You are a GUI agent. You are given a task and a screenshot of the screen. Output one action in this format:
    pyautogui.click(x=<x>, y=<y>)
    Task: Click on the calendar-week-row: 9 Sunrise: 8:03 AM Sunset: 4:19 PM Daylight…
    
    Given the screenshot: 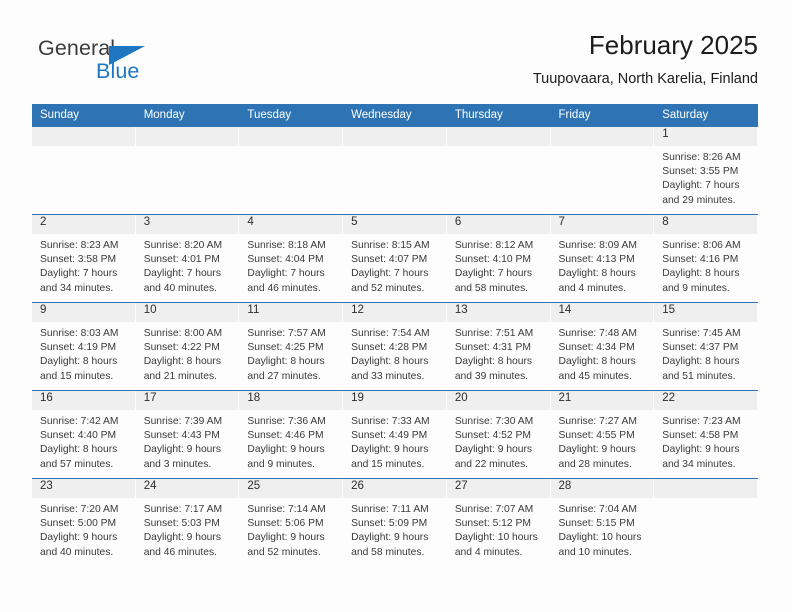 What is the action you would take?
    pyautogui.click(x=395, y=346)
    